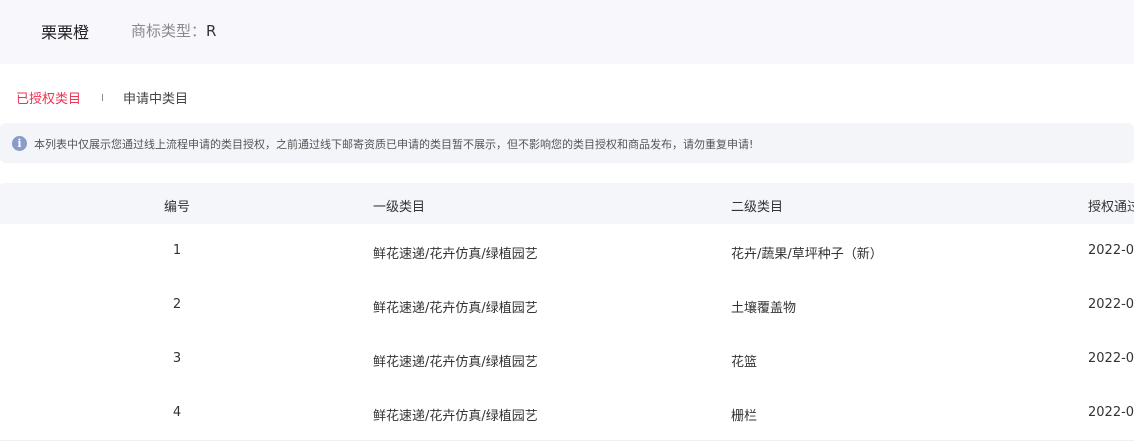  I want to click on tab-applying-categories: 申请中类目, so click(155, 97).